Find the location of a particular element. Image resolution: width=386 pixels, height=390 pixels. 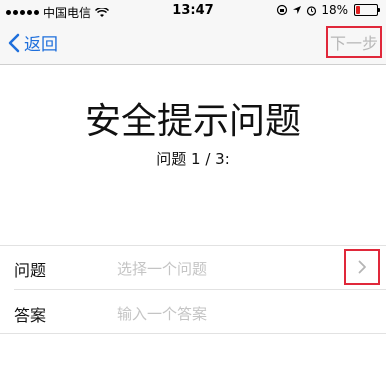

status-bar: 中国电信 13:47 18% is located at coordinates (193, 11).